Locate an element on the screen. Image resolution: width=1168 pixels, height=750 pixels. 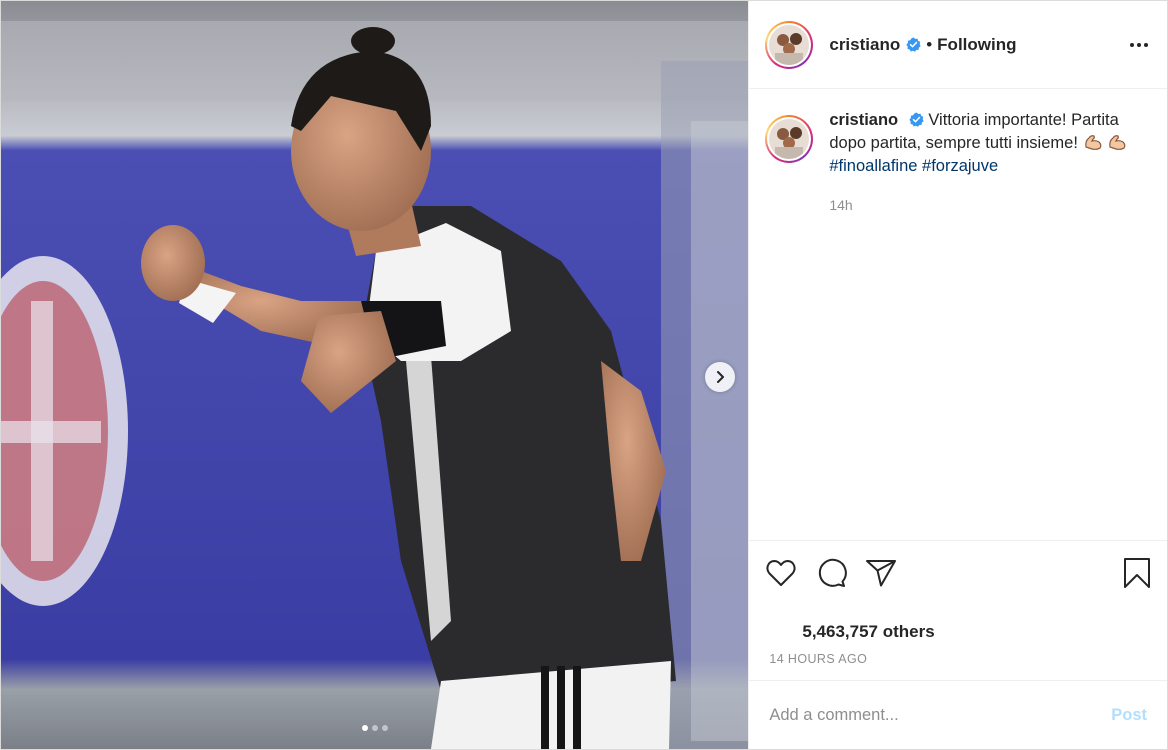
hashtag-link: #forzajuve is located at coordinates (960, 166).